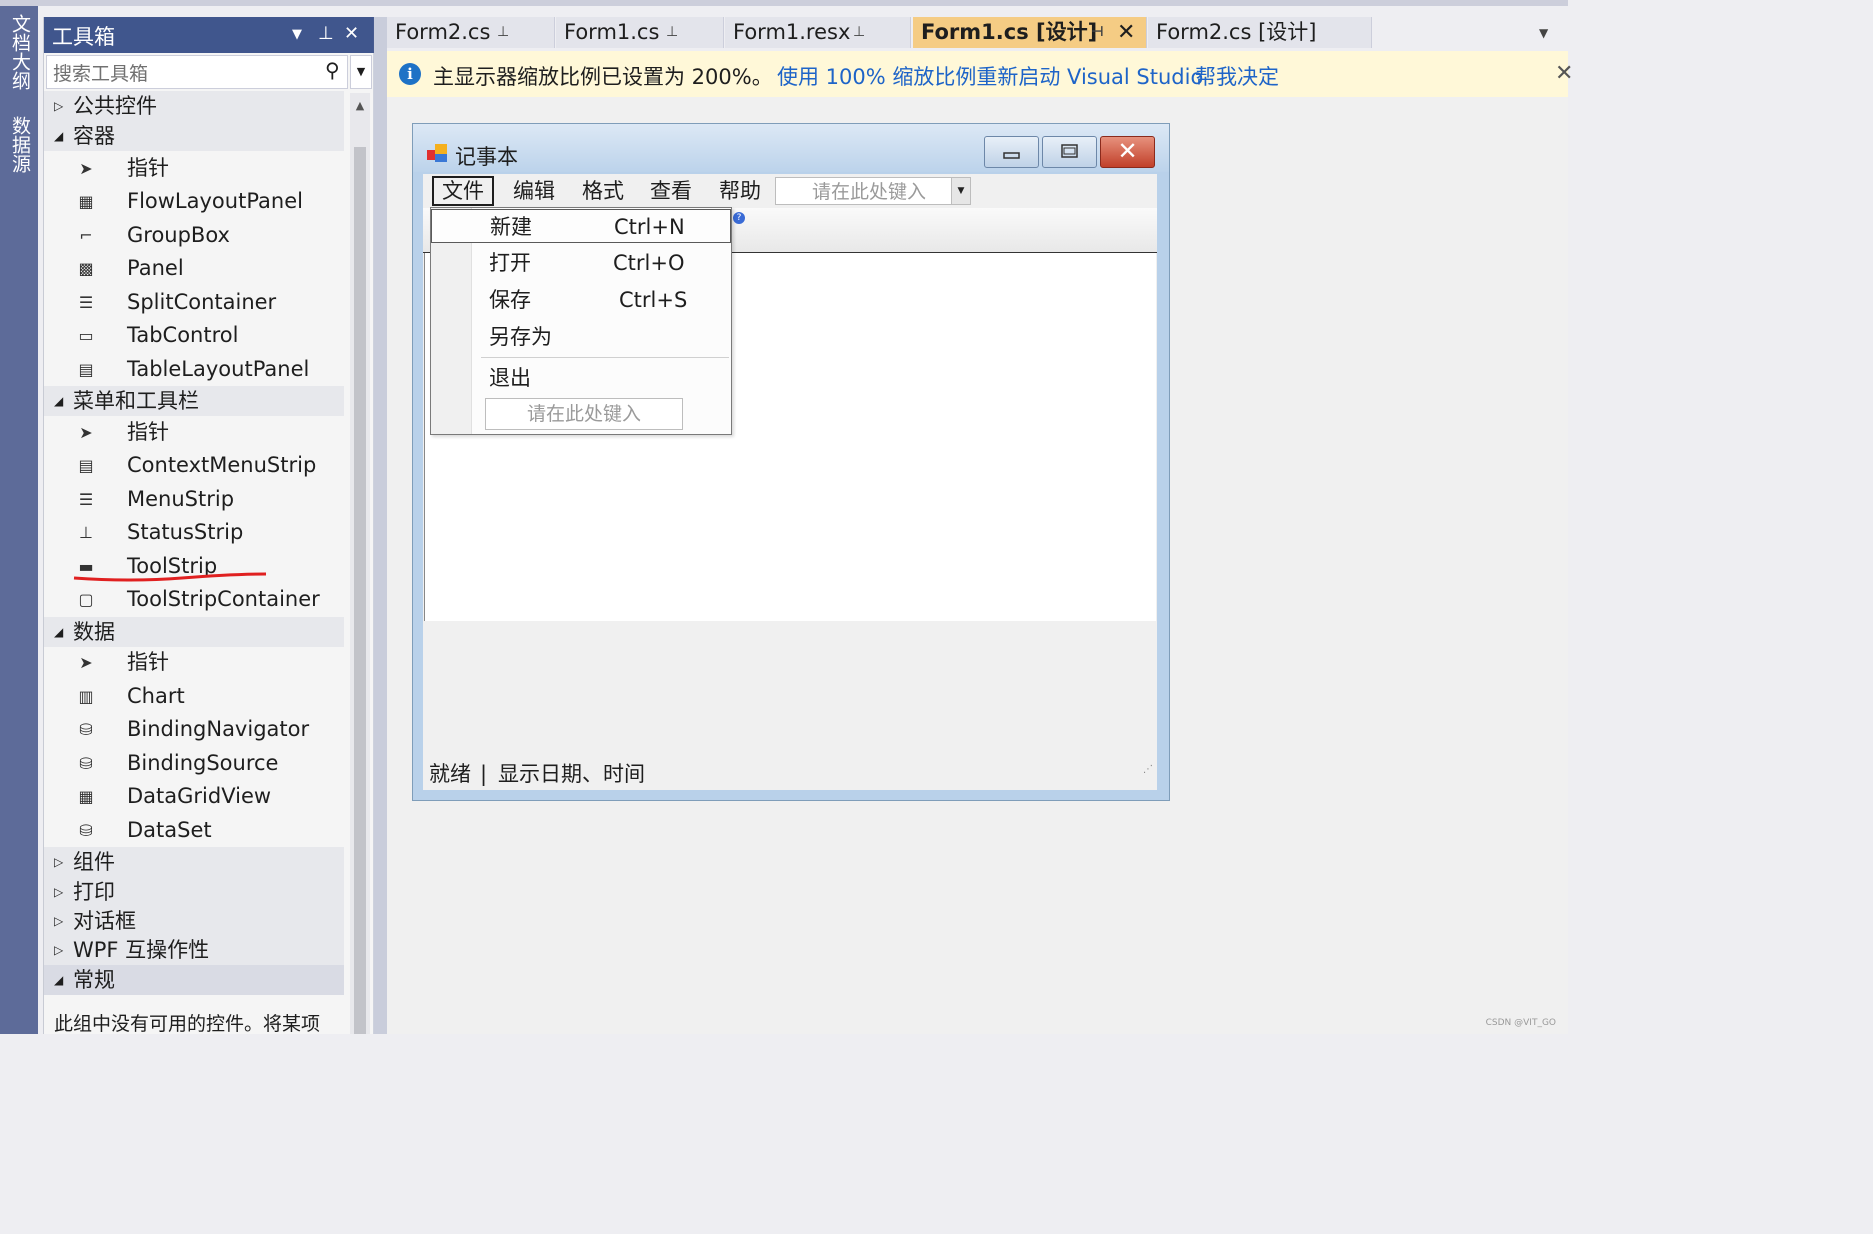  Describe the element at coordinates (197, 72) in the screenshot. I see `toolbox-search-input: 搜索工具箱 ⚲` at that location.